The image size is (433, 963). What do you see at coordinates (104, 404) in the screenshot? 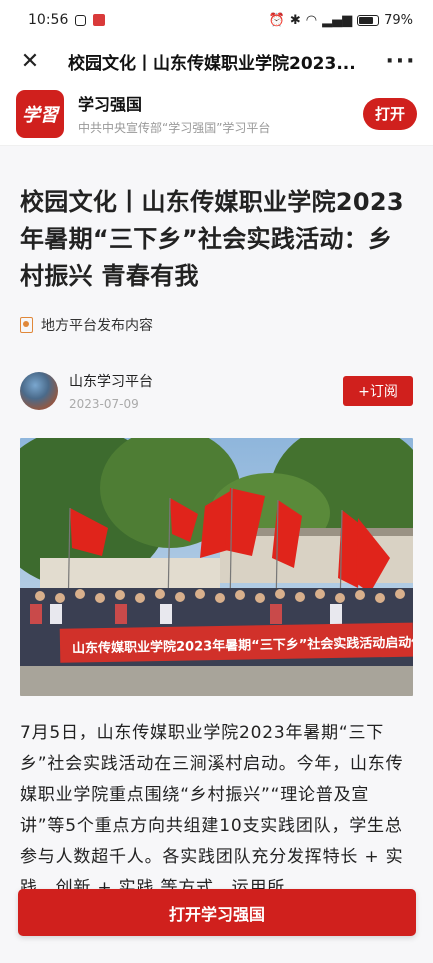
I see `publish-date: 2023-07-09` at bounding box center [104, 404].